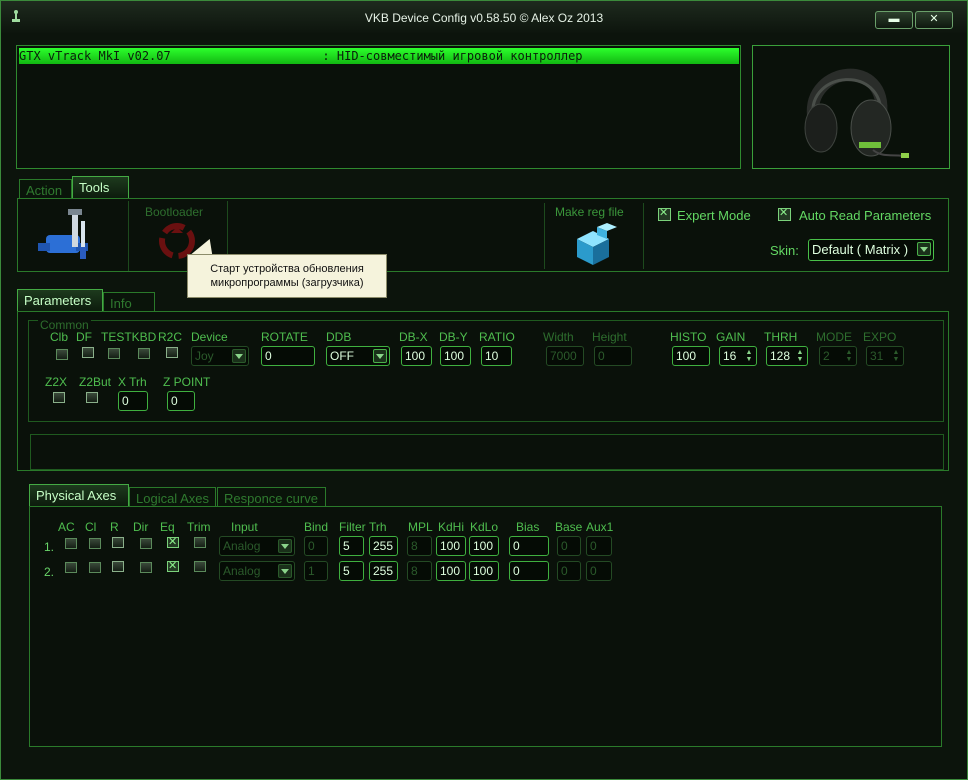 This screenshot has height=780, width=968. I want to click on tools-button, so click(77, 237).